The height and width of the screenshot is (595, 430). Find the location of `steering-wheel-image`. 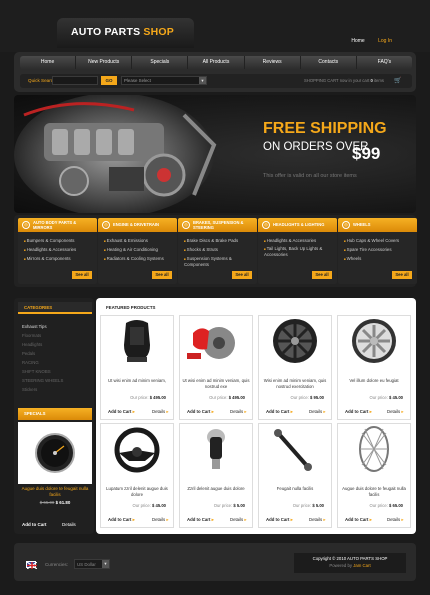

steering-wheel-image is located at coordinates (137, 449).